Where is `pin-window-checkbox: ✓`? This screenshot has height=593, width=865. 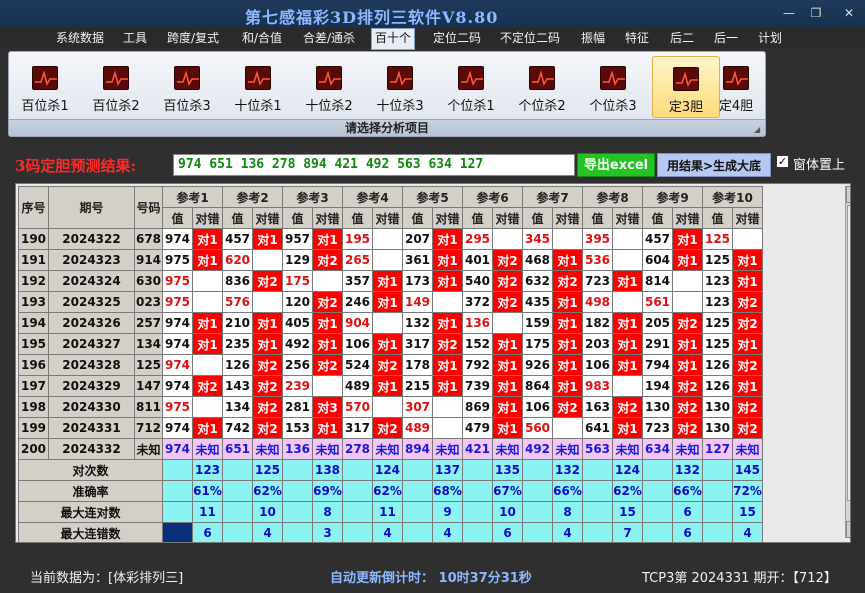
pin-window-checkbox: ✓ is located at coordinates (782, 161).